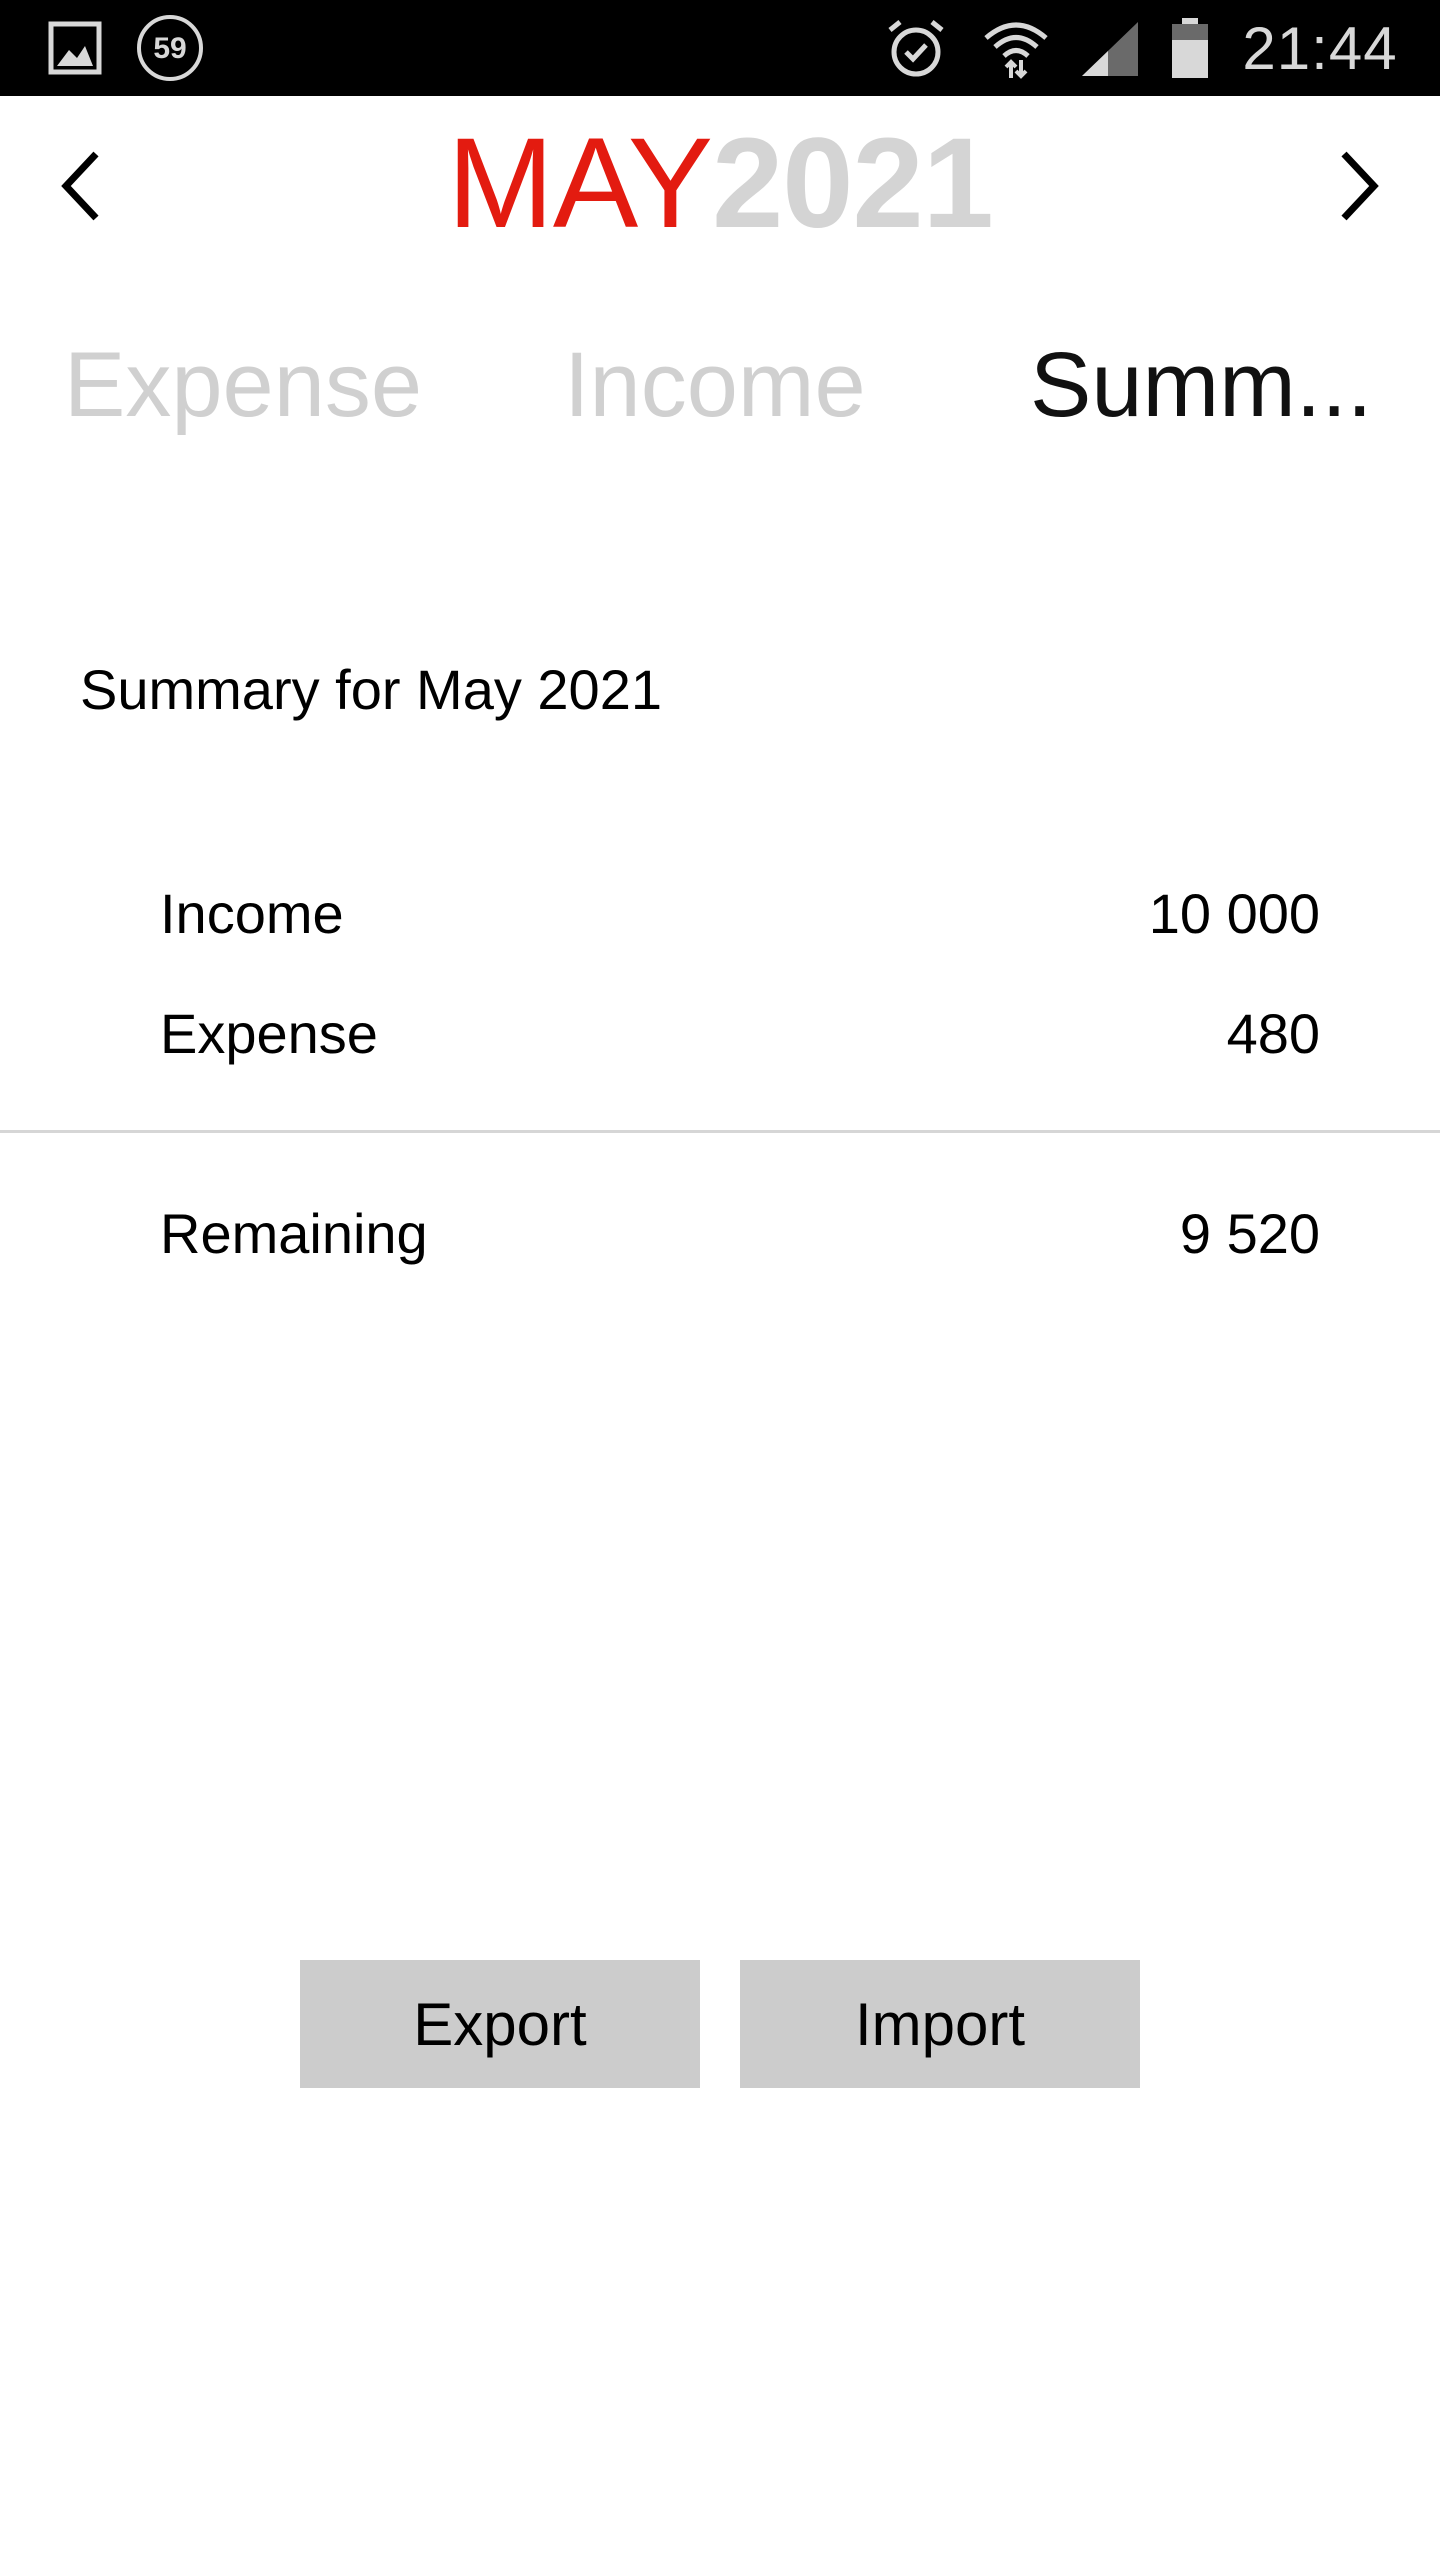 Image resolution: width=1440 pixels, height=2560 pixels. What do you see at coordinates (1016, 48) in the screenshot?
I see `wifi-icon` at bounding box center [1016, 48].